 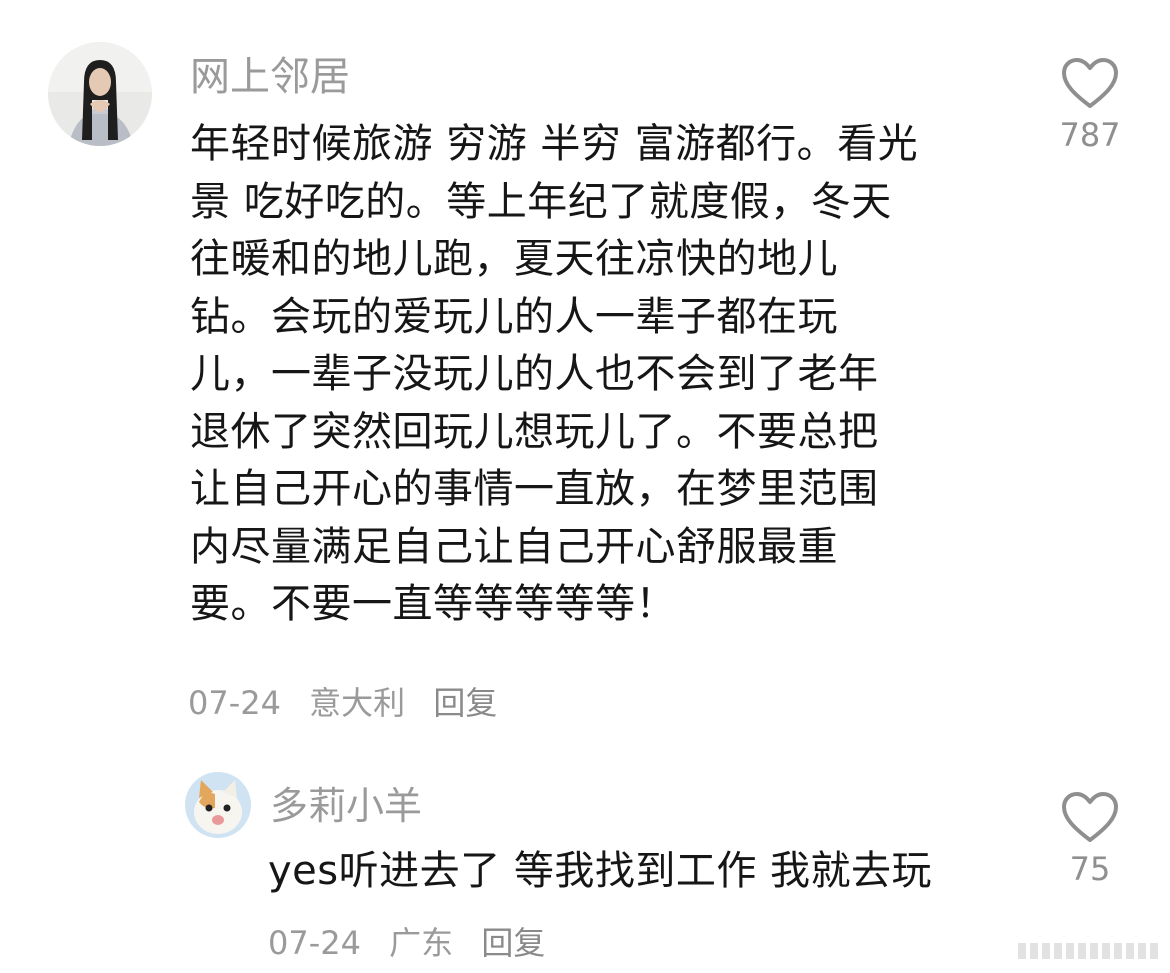 I want to click on comment-location: 意大利, so click(x=357, y=703).